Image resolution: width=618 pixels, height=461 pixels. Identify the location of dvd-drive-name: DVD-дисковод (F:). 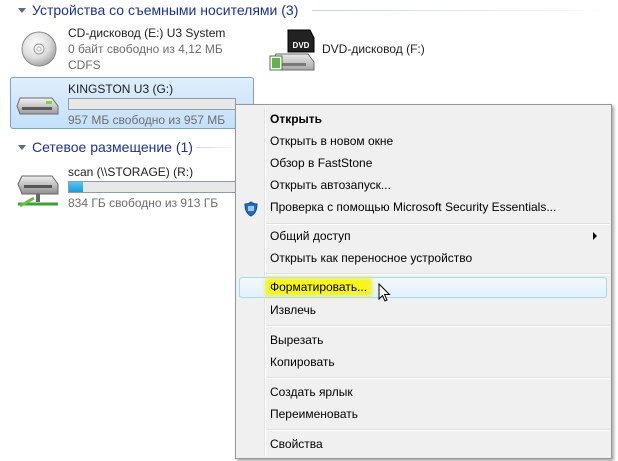
(373, 49).